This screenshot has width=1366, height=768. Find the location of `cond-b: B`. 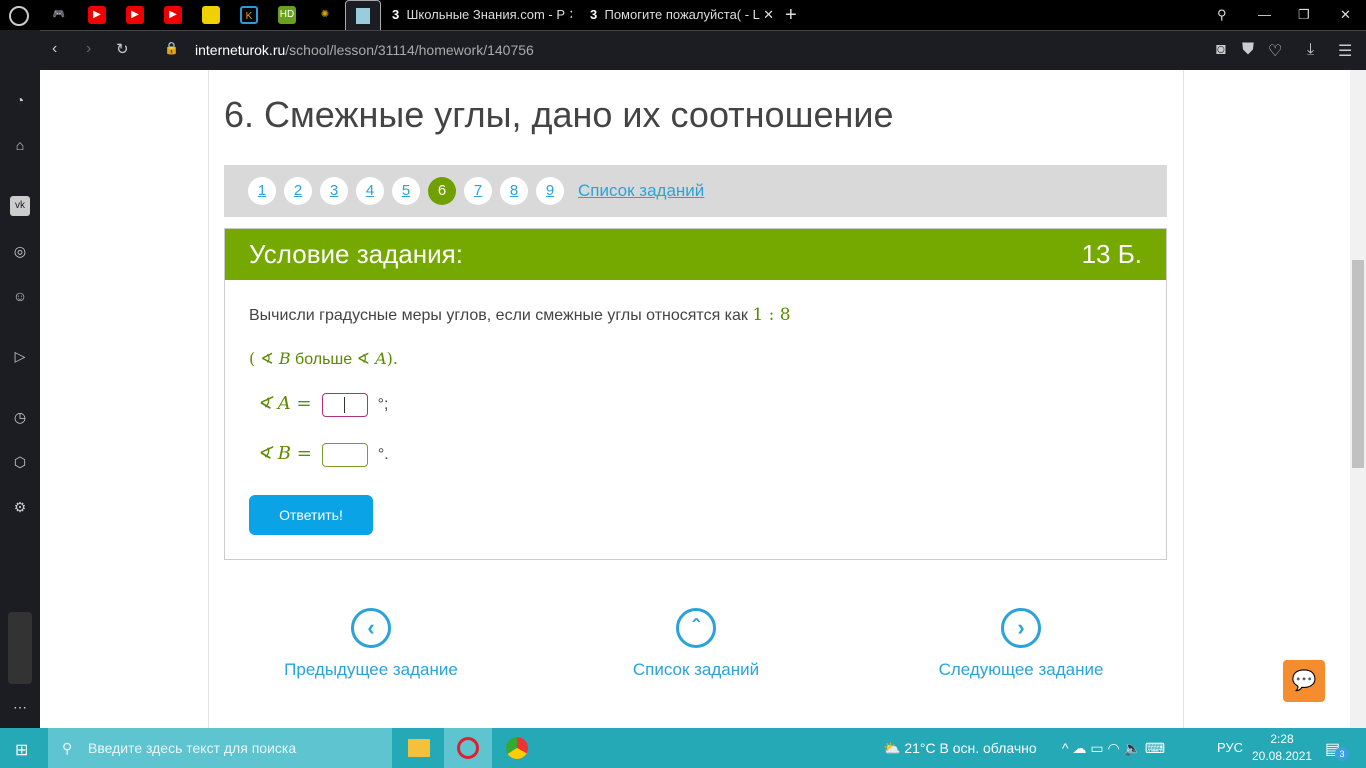

cond-b: B is located at coordinates (284, 358).